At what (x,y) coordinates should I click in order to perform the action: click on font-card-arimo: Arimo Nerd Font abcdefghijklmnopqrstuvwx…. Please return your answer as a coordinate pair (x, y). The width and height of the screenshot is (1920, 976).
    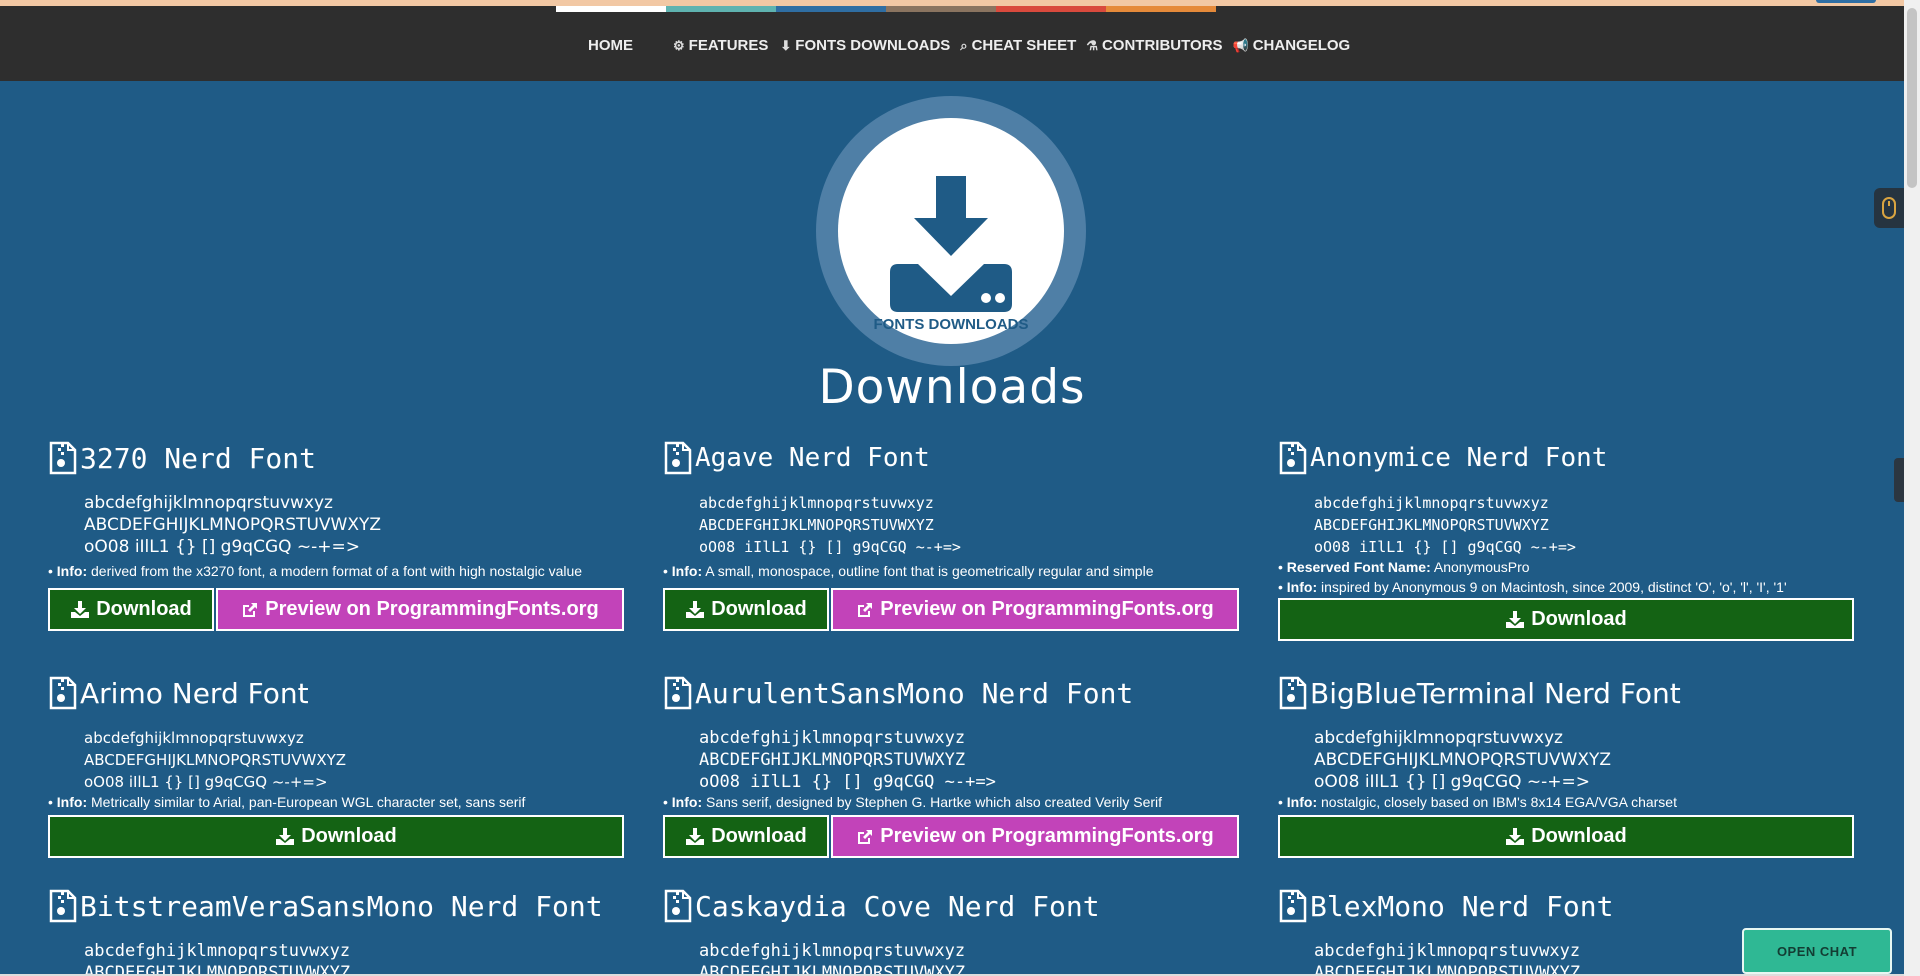
    Looking at the image, I should click on (336, 765).